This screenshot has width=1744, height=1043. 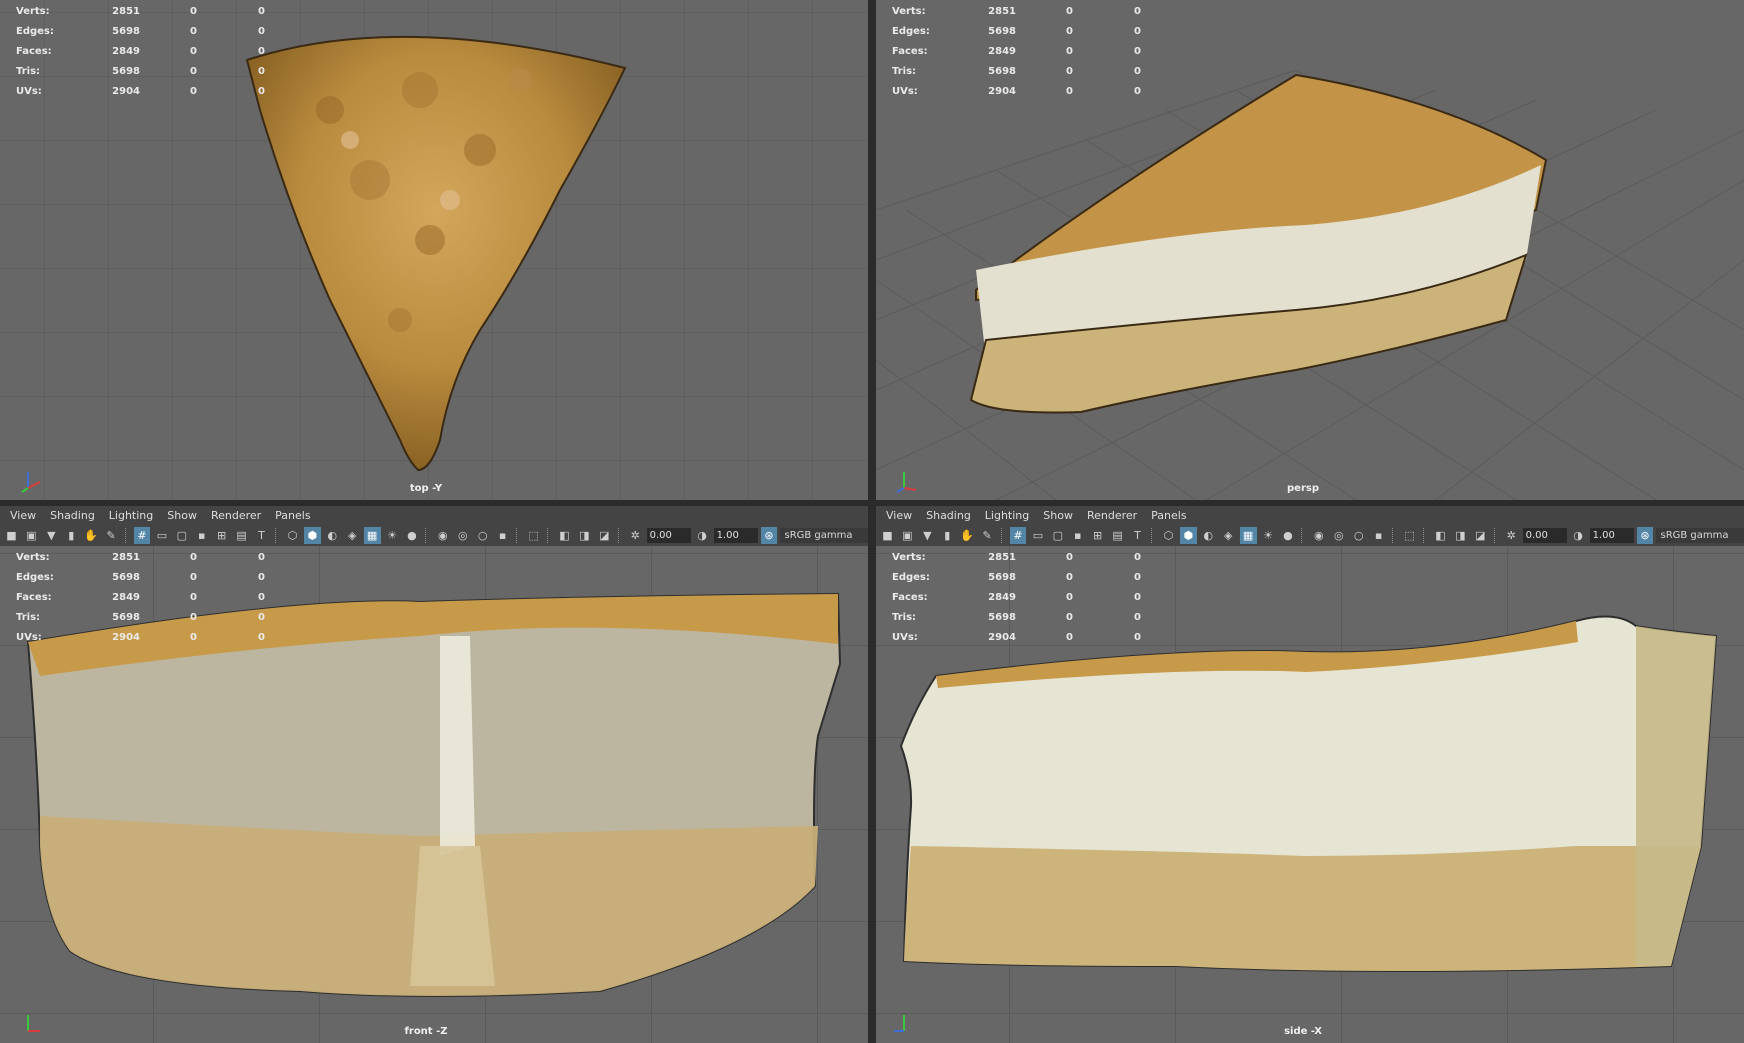 What do you see at coordinates (905, 637) in the screenshot?
I see `stat-label: UVs:` at bounding box center [905, 637].